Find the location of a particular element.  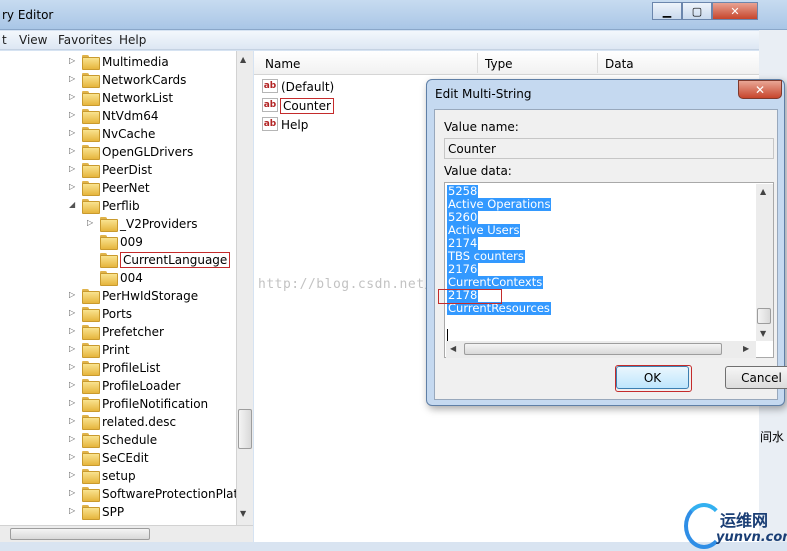

tree-item: ▷ setup is located at coordinates (118, 476).